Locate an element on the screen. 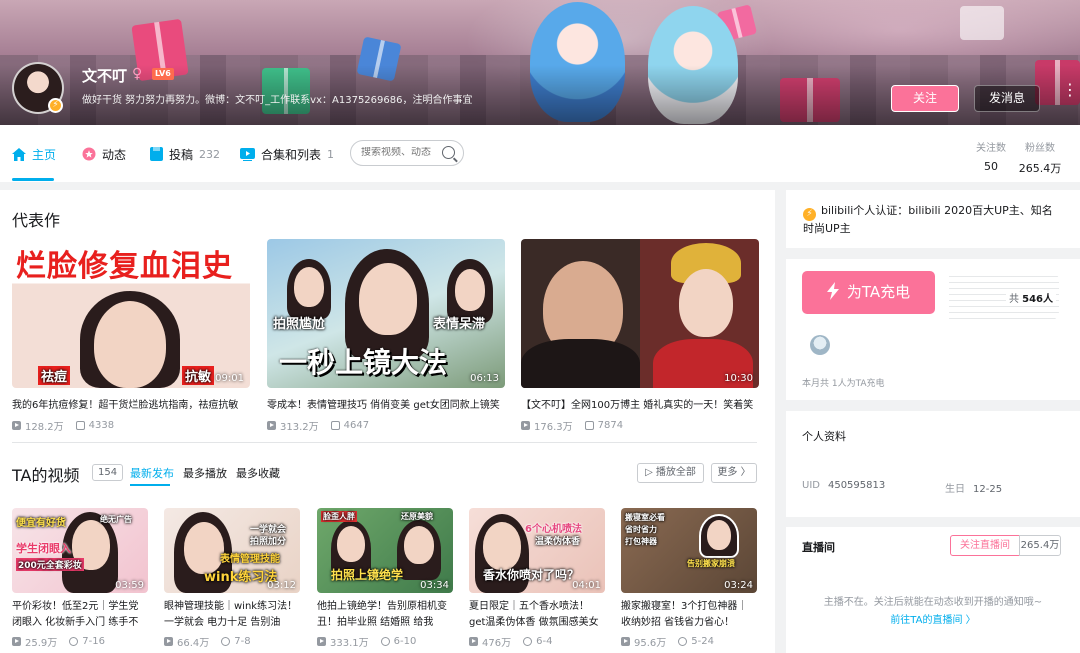 The height and width of the screenshot is (653, 1080). video-title: 搬家搬寝室！3个打包神器｜收纳妙招 省钱省力省心！ is located at coordinates (689, 615).